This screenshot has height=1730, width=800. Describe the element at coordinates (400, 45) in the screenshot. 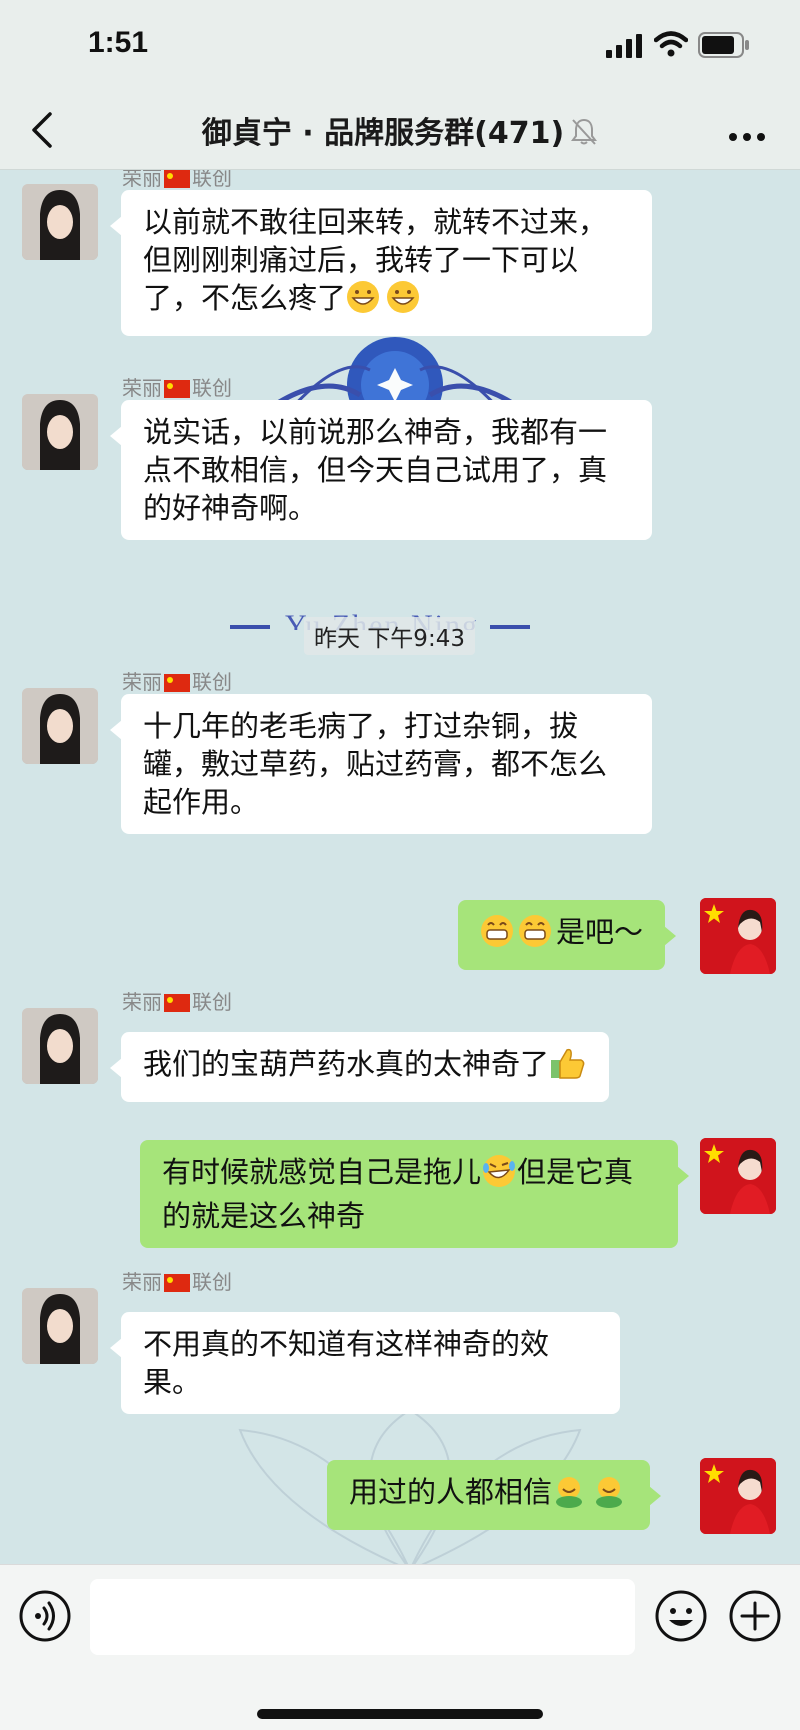

I see `status-bar: 1:51` at that location.